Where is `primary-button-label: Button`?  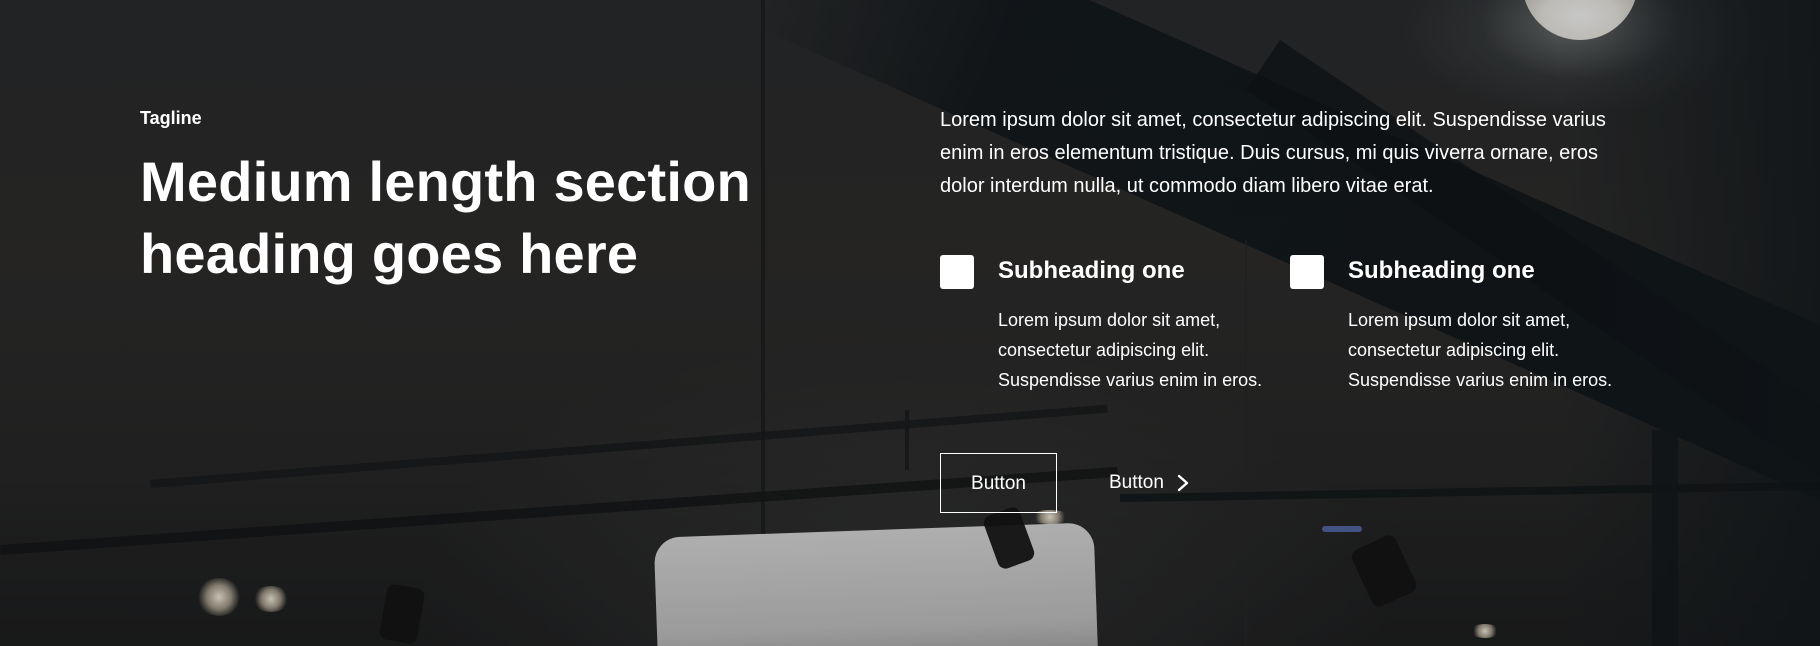
primary-button-label: Button is located at coordinates (998, 483).